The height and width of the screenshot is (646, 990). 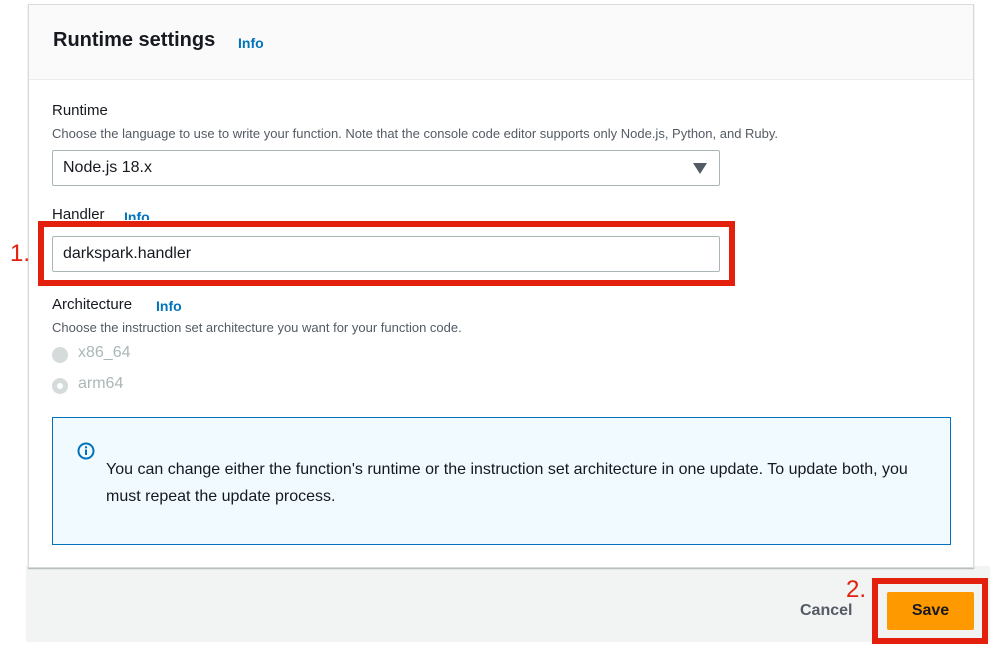 What do you see at coordinates (169, 306) in the screenshot?
I see `architecture-info-link: Info` at bounding box center [169, 306].